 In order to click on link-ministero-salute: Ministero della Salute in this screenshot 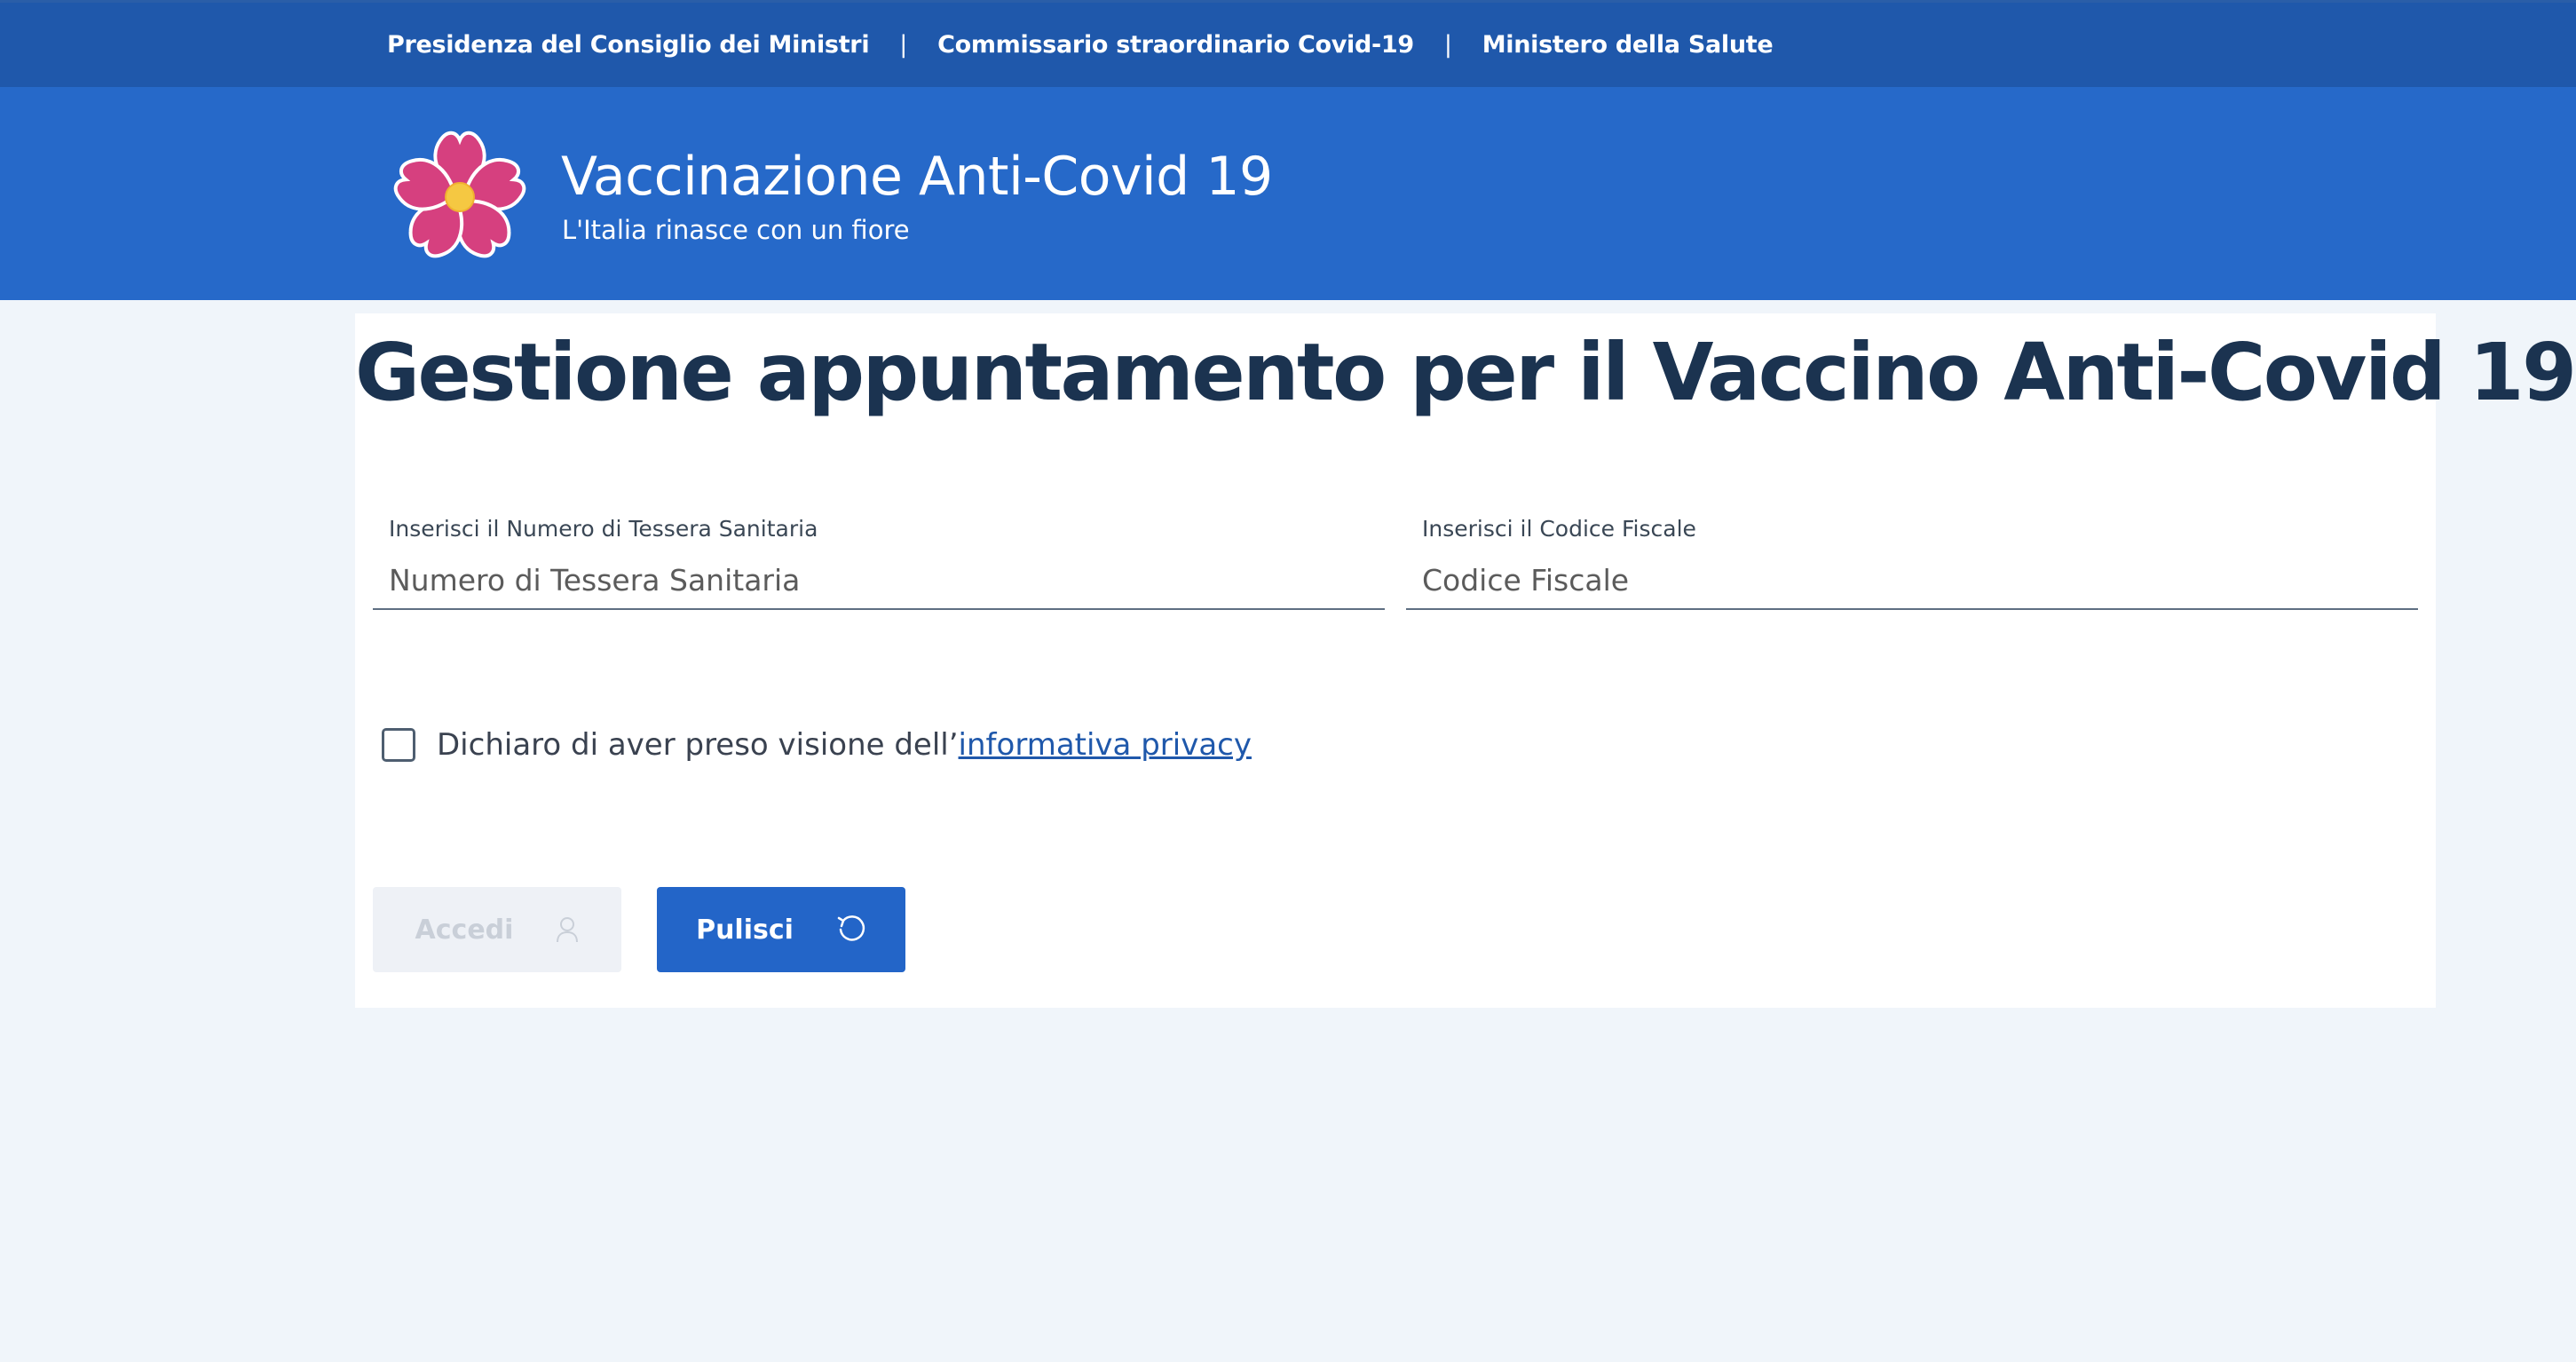, I will do `click(1628, 45)`.